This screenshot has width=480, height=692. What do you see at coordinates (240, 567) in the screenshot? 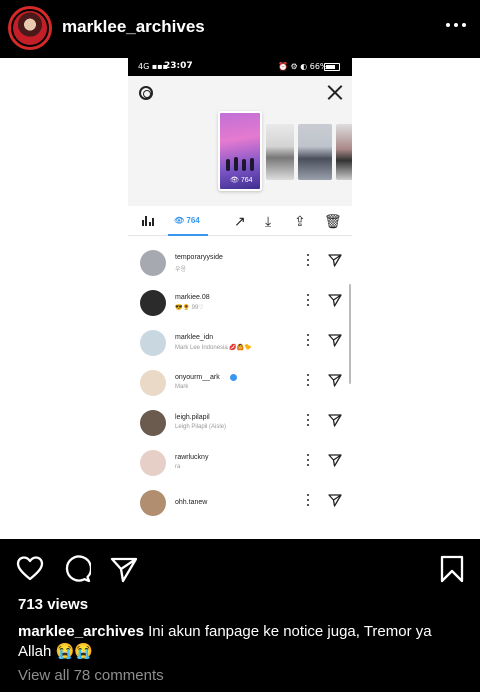
I see `post-action-bar` at bounding box center [240, 567].